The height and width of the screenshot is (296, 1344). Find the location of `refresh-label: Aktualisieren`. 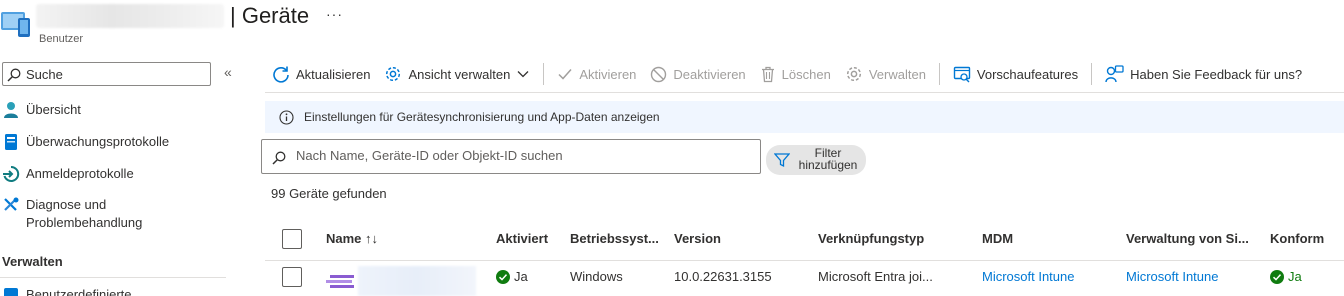

refresh-label: Aktualisieren is located at coordinates (333, 74).